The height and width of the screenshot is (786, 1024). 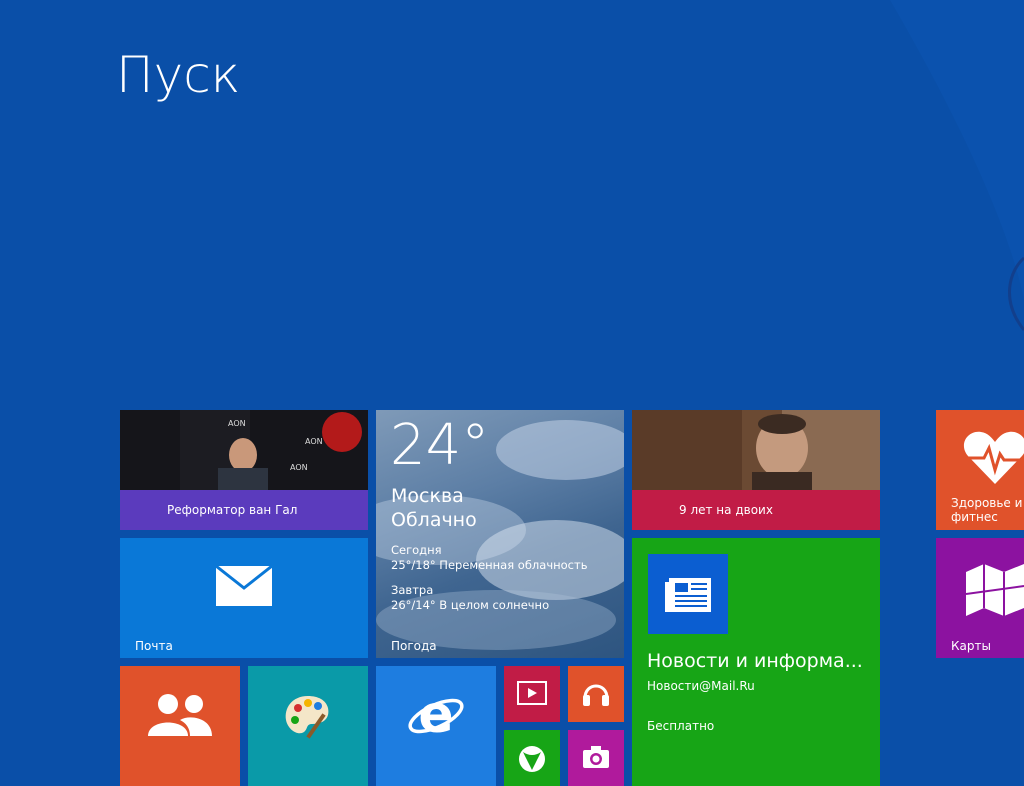 What do you see at coordinates (971, 646) in the screenshot?
I see `tile-label: Карты` at bounding box center [971, 646].